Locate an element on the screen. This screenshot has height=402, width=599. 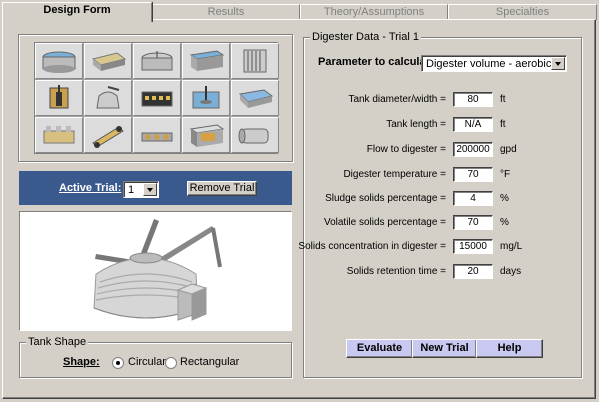
parameter-value: Digester volume - aerobic is located at coordinates (489, 64).